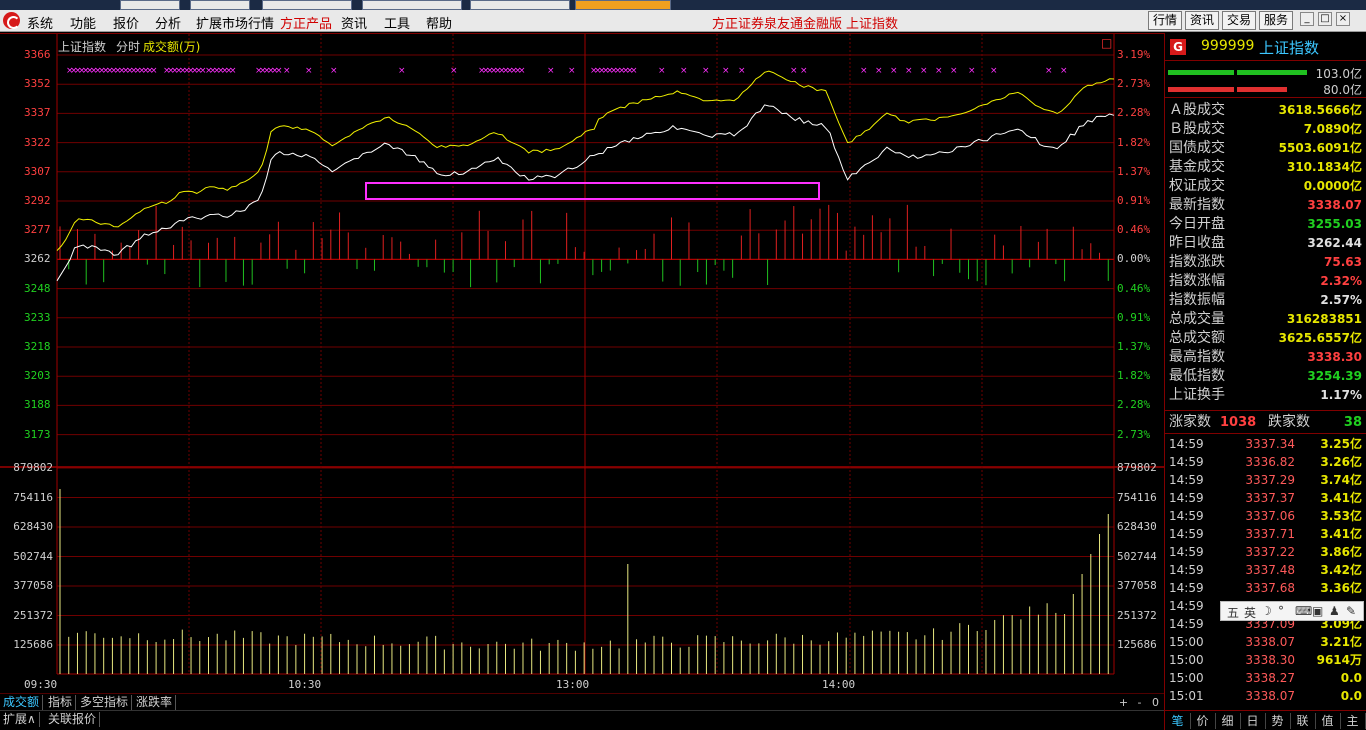 The width and height of the screenshot is (1366, 730). What do you see at coordinates (1281, 611) in the screenshot?
I see `ime-item: °` at bounding box center [1281, 611].